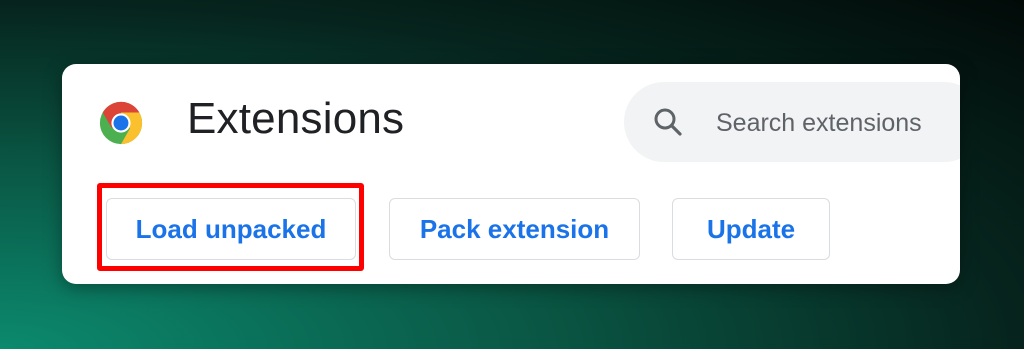 The height and width of the screenshot is (349, 1024). I want to click on chrome-logo-icon, so click(121, 123).